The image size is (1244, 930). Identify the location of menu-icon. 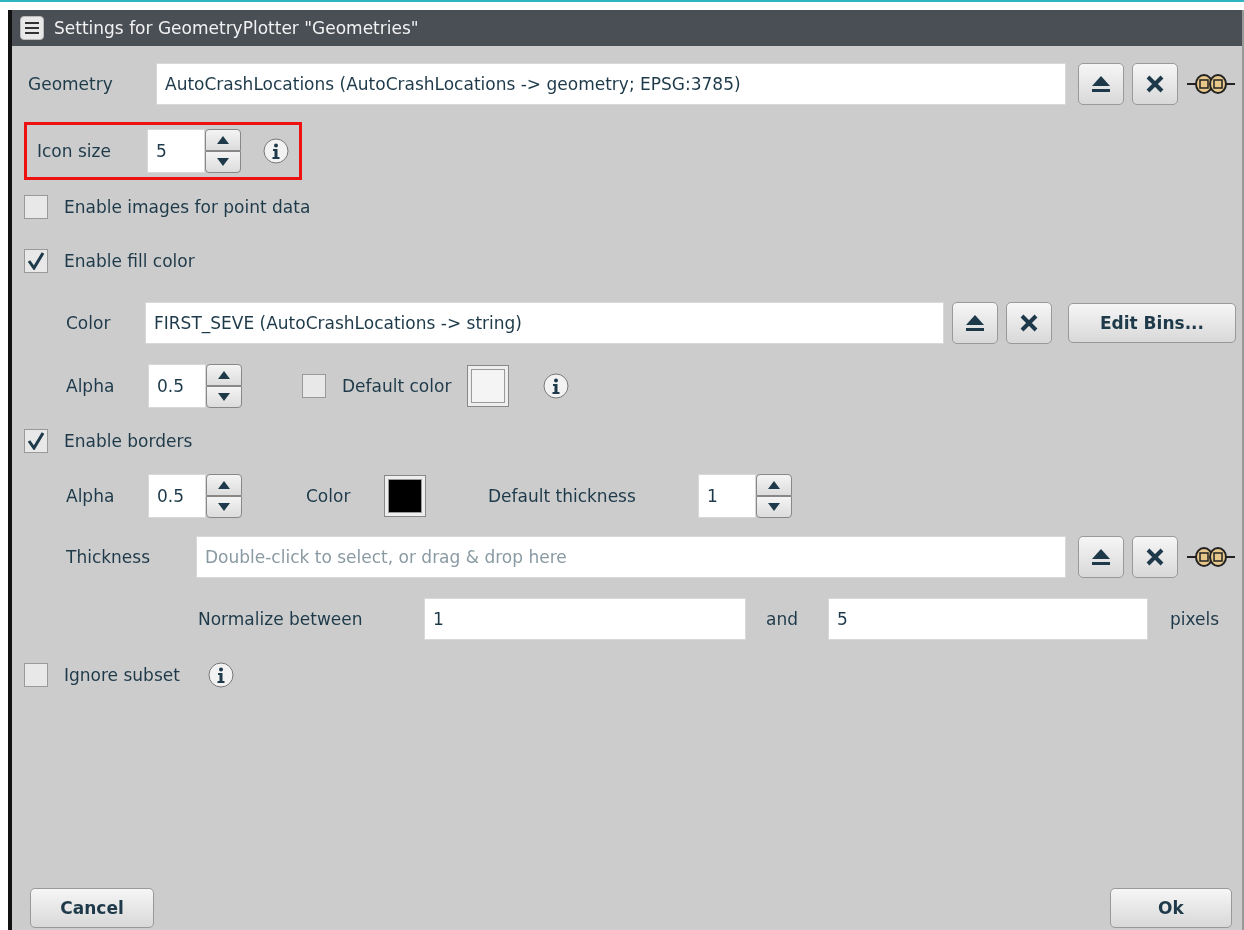
(32, 28).